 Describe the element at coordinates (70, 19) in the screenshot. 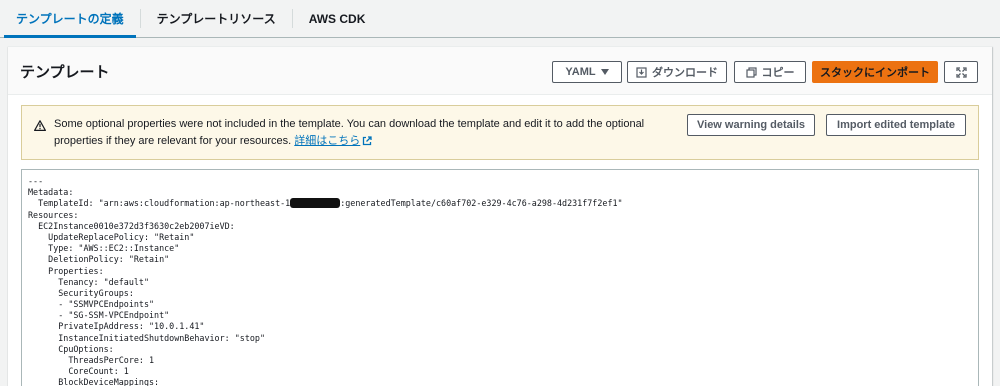

I see `tab-template-definition: テンプレートの定義` at that location.